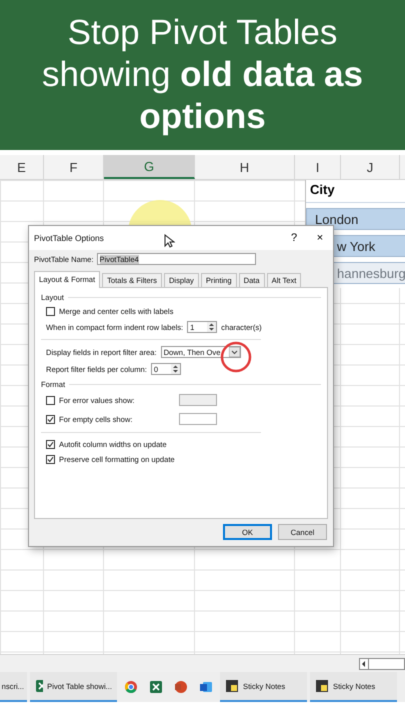 This screenshot has height=720, width=405. What do you see at coordinates (202, 75) in the screenshot?
I see `video-title: Stop Pivot Tables showing old data as options` at bounding box center [202, 75].